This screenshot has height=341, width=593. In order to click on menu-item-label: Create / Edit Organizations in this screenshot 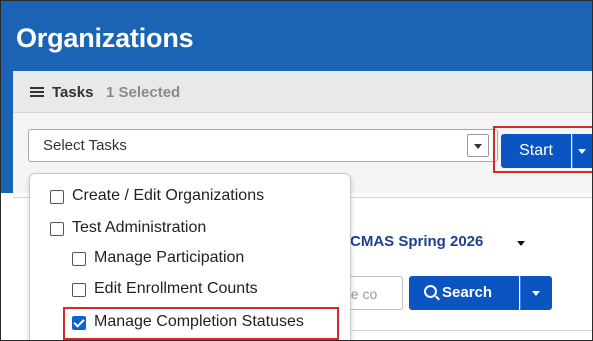, I will do `click(168, 195)`.